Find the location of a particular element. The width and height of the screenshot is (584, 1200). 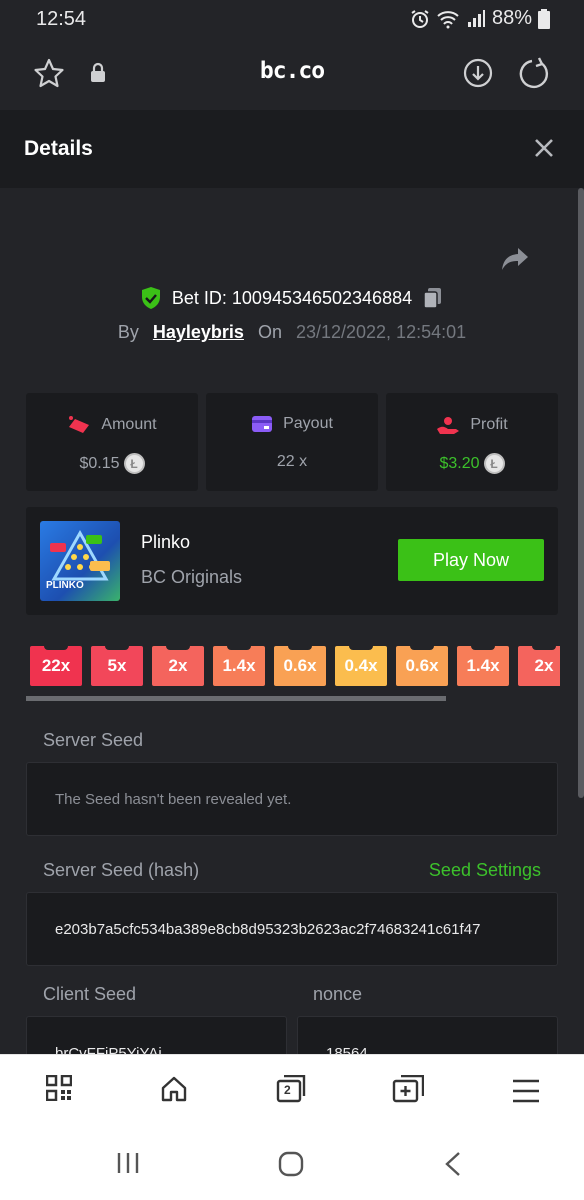

payout-value: 22 x is located at coordinates (292, 461).